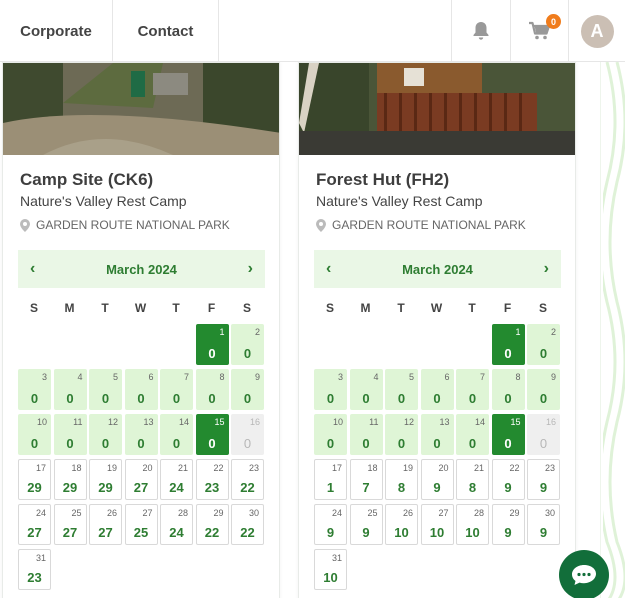 This screenshot has width=625, height=598. What do you see at coordinates (141, 524) in the screenshot?
I see `calendar-day-cell: 27 25` at bounding box center [141, 524].